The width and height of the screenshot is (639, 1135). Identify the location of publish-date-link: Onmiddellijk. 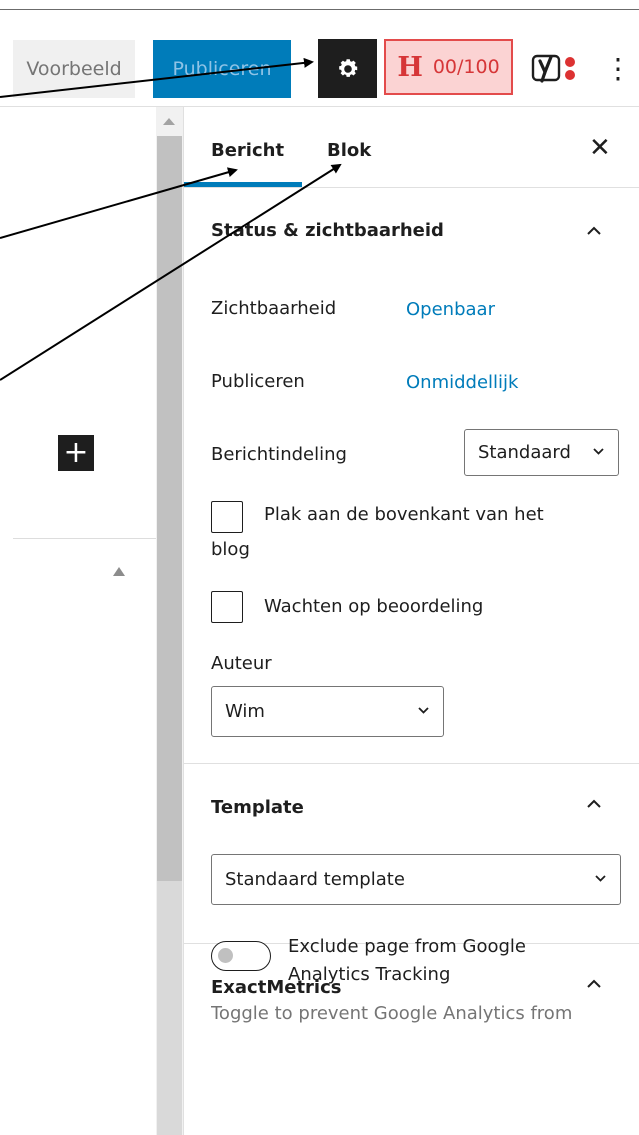
(462, 382).